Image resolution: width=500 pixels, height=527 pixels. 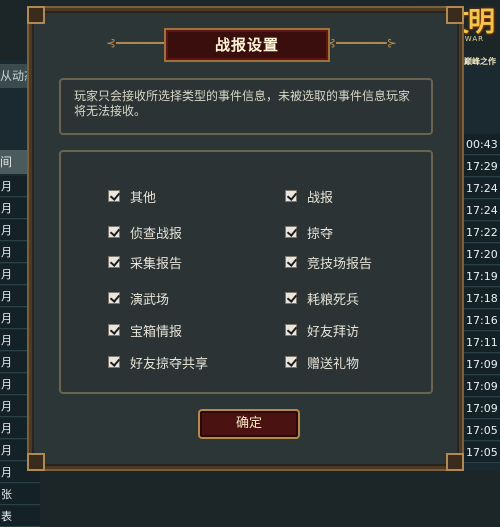 What do you see at coordinates (156, 264) in the screenshot?
I see `option-label: 采集报告` at bounding box center [156, 264].